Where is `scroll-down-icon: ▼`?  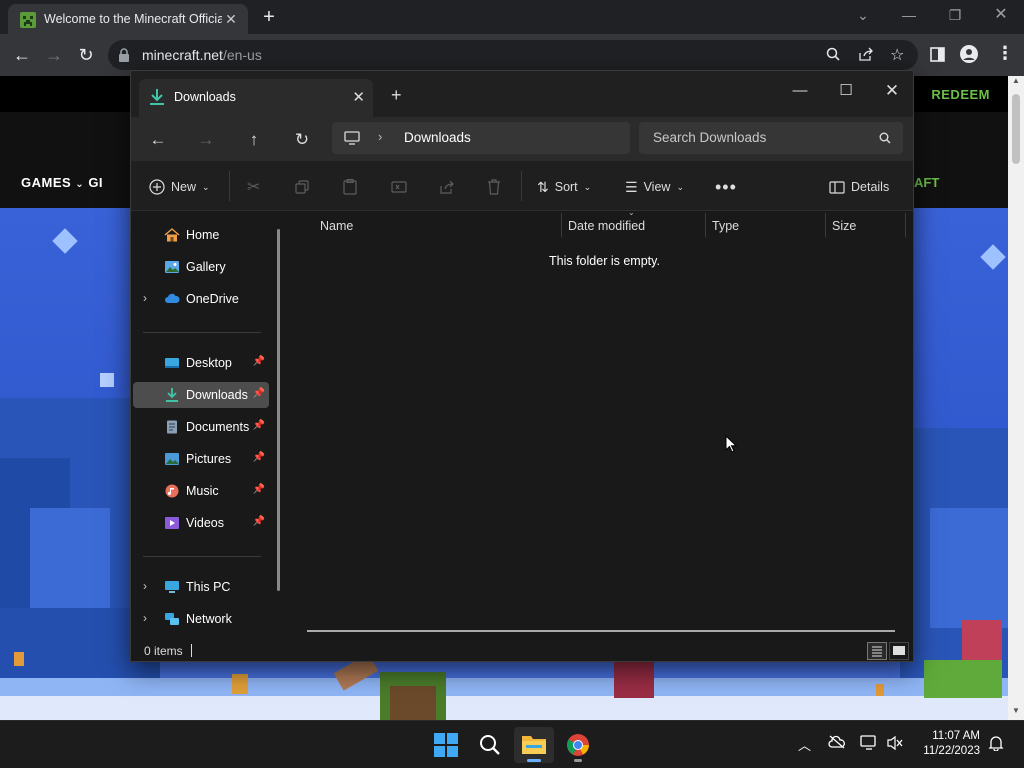 scroll-down-icon: ▼ is located at coordinates (1016, 710).